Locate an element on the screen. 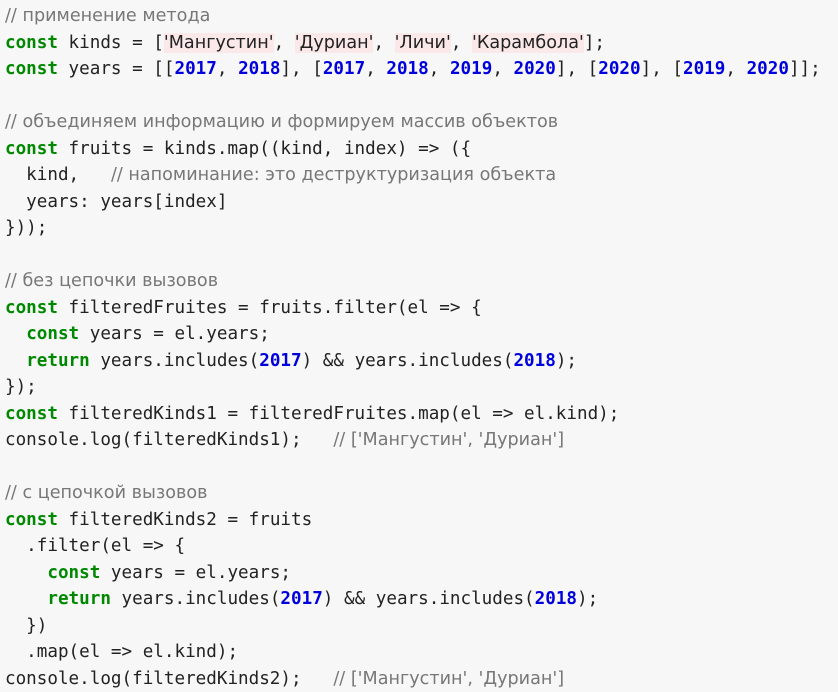  string-token: 'Личи' is located at coordinates (423, 43).